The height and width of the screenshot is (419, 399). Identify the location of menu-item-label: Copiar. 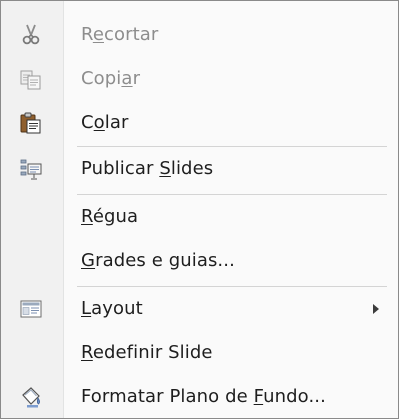
(111, 78).